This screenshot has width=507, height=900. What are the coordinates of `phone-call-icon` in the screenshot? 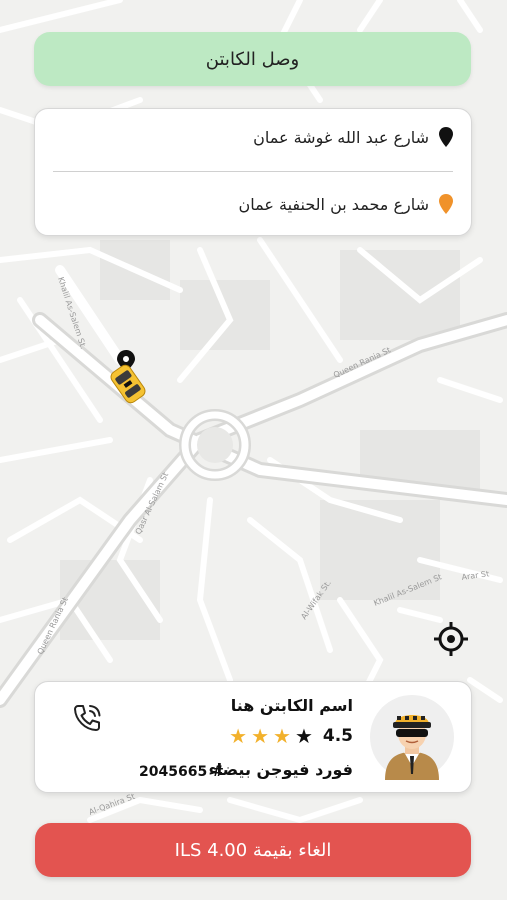 It's located at (87, 718).